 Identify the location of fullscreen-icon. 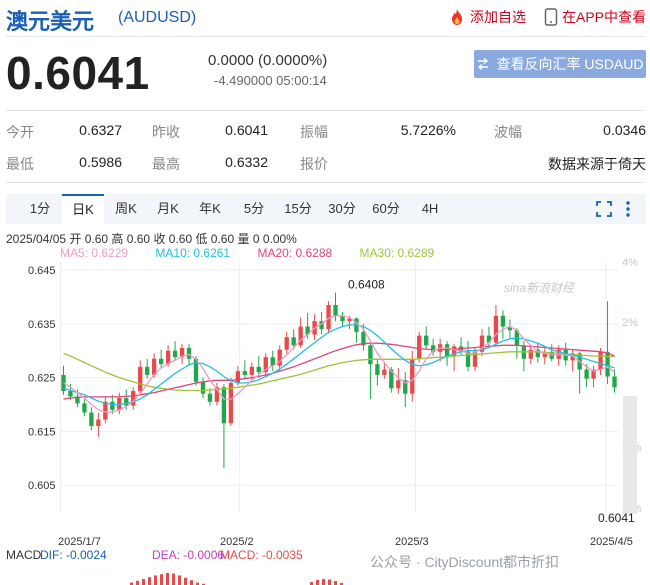
(604, 209).